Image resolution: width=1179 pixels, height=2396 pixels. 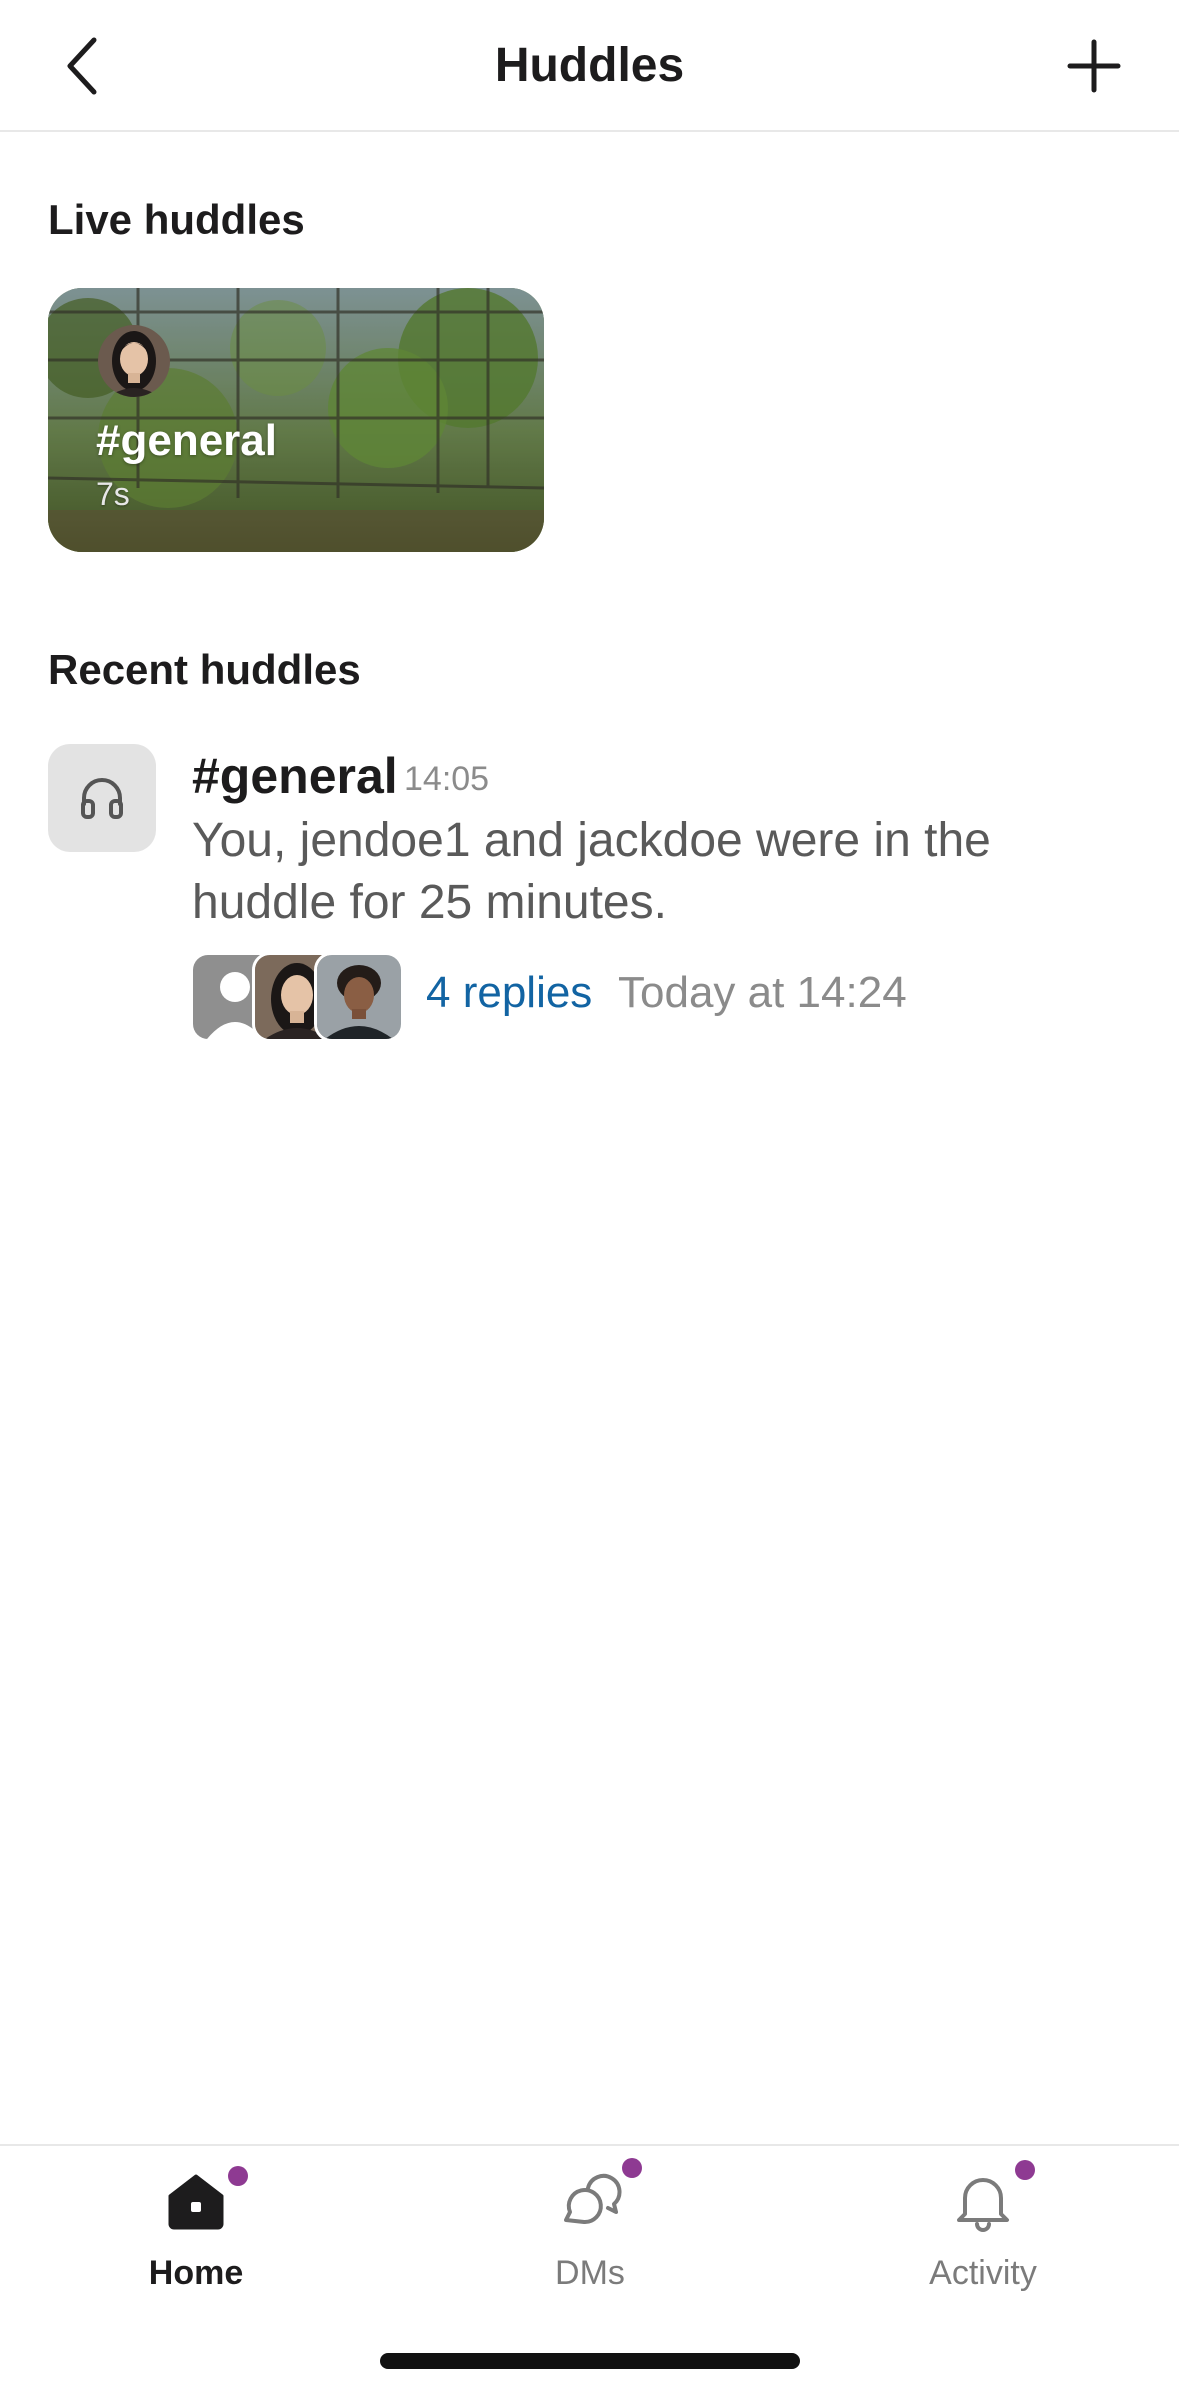 What do you see at coordinates (447, 779) in the screenshot?
I see `recent-huddle-time: 14:05` at bounding box center [447, 779].